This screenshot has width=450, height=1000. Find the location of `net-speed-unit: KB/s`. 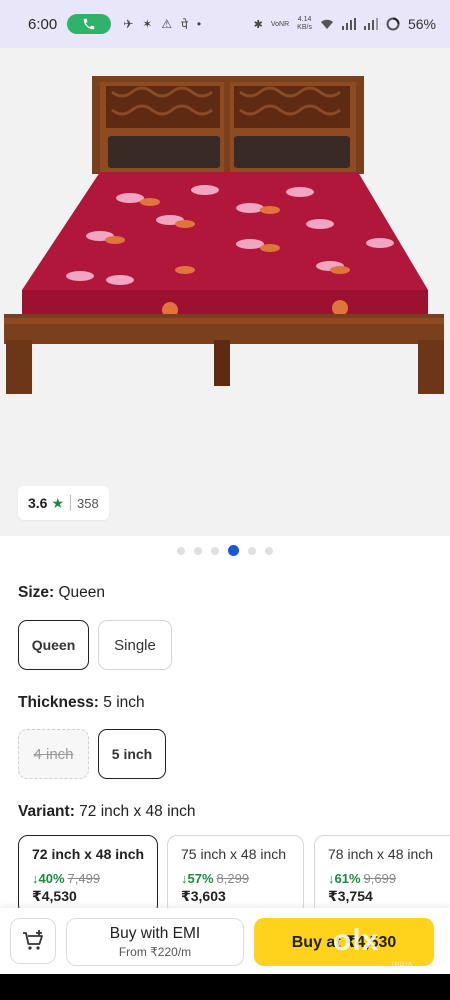

net-speed-unit: KB/s is located at coordinates (304, 27).